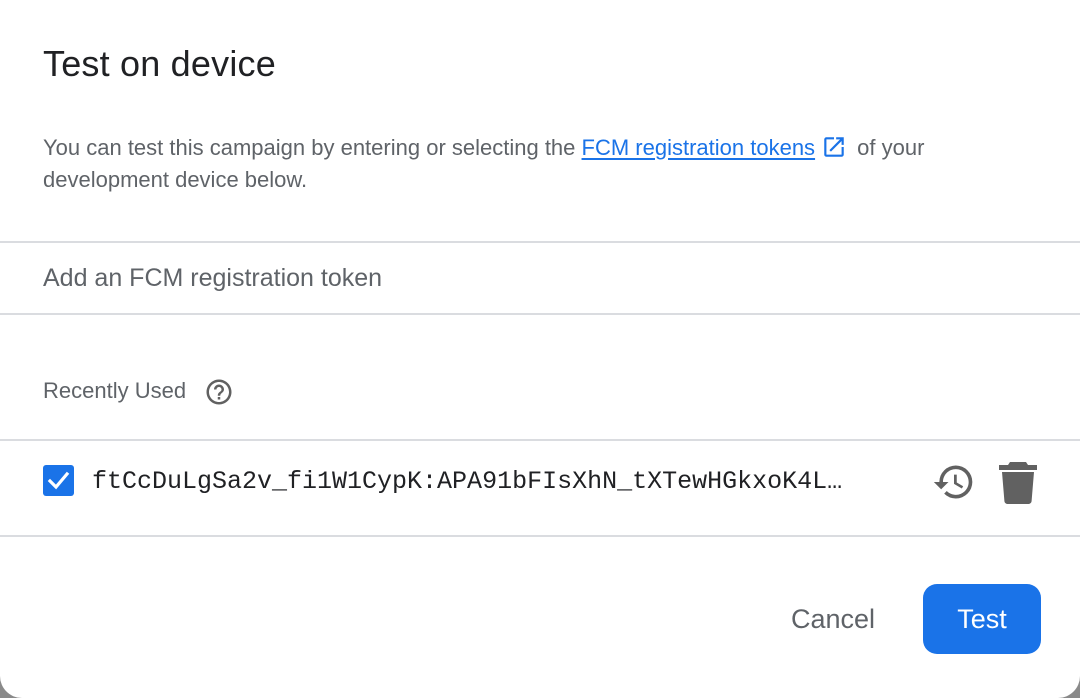  I want to click on token-checkbox, so click(58, 480).